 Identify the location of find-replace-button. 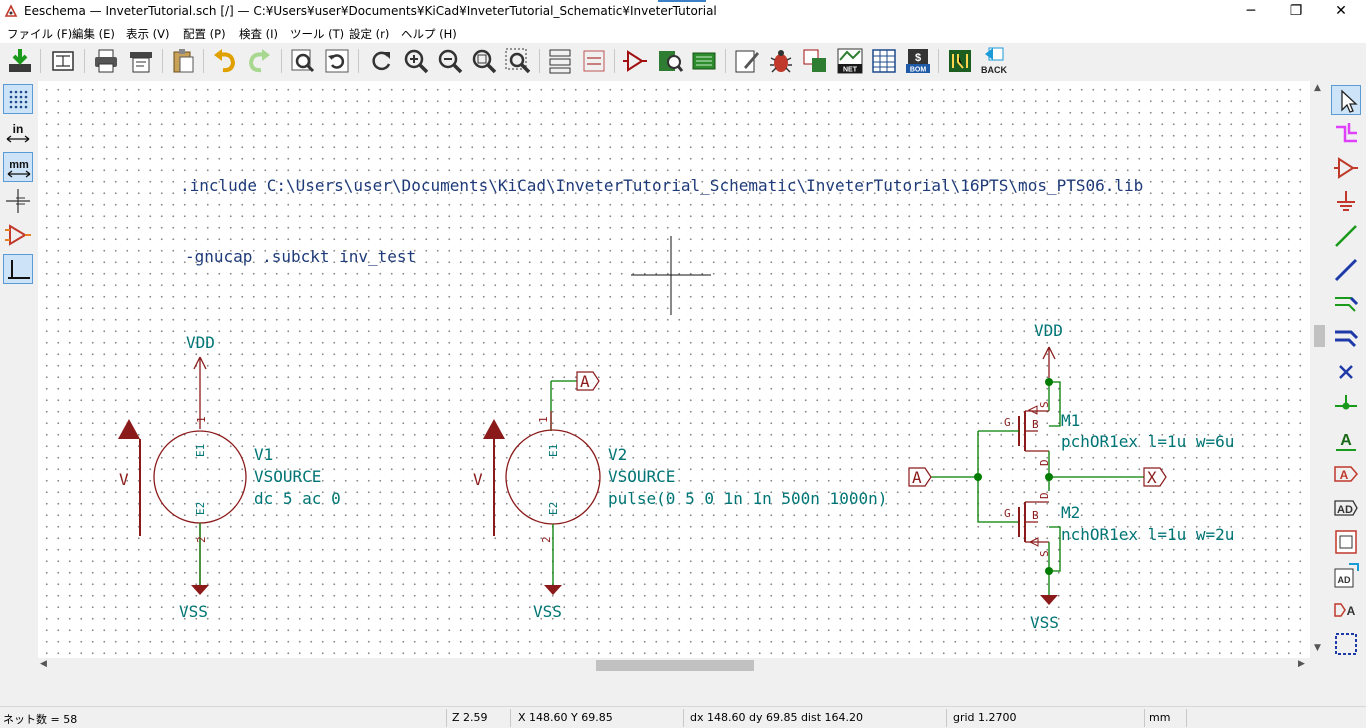
(337, 61).